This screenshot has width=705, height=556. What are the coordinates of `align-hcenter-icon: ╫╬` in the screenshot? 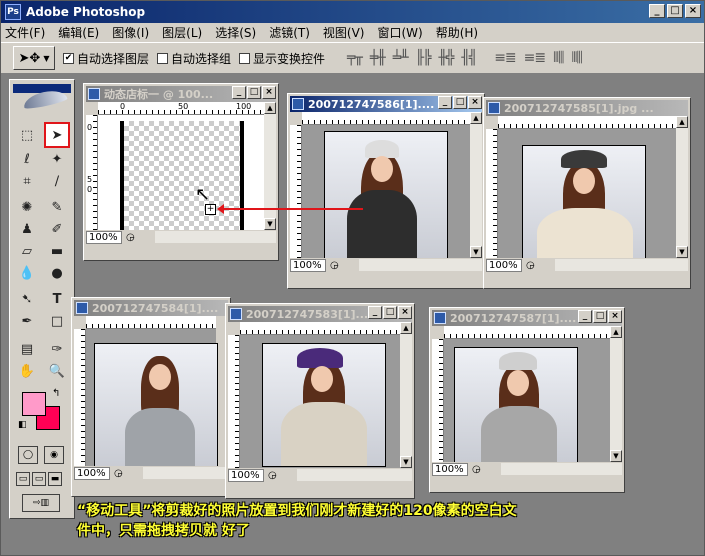 It's located at (446, 58).